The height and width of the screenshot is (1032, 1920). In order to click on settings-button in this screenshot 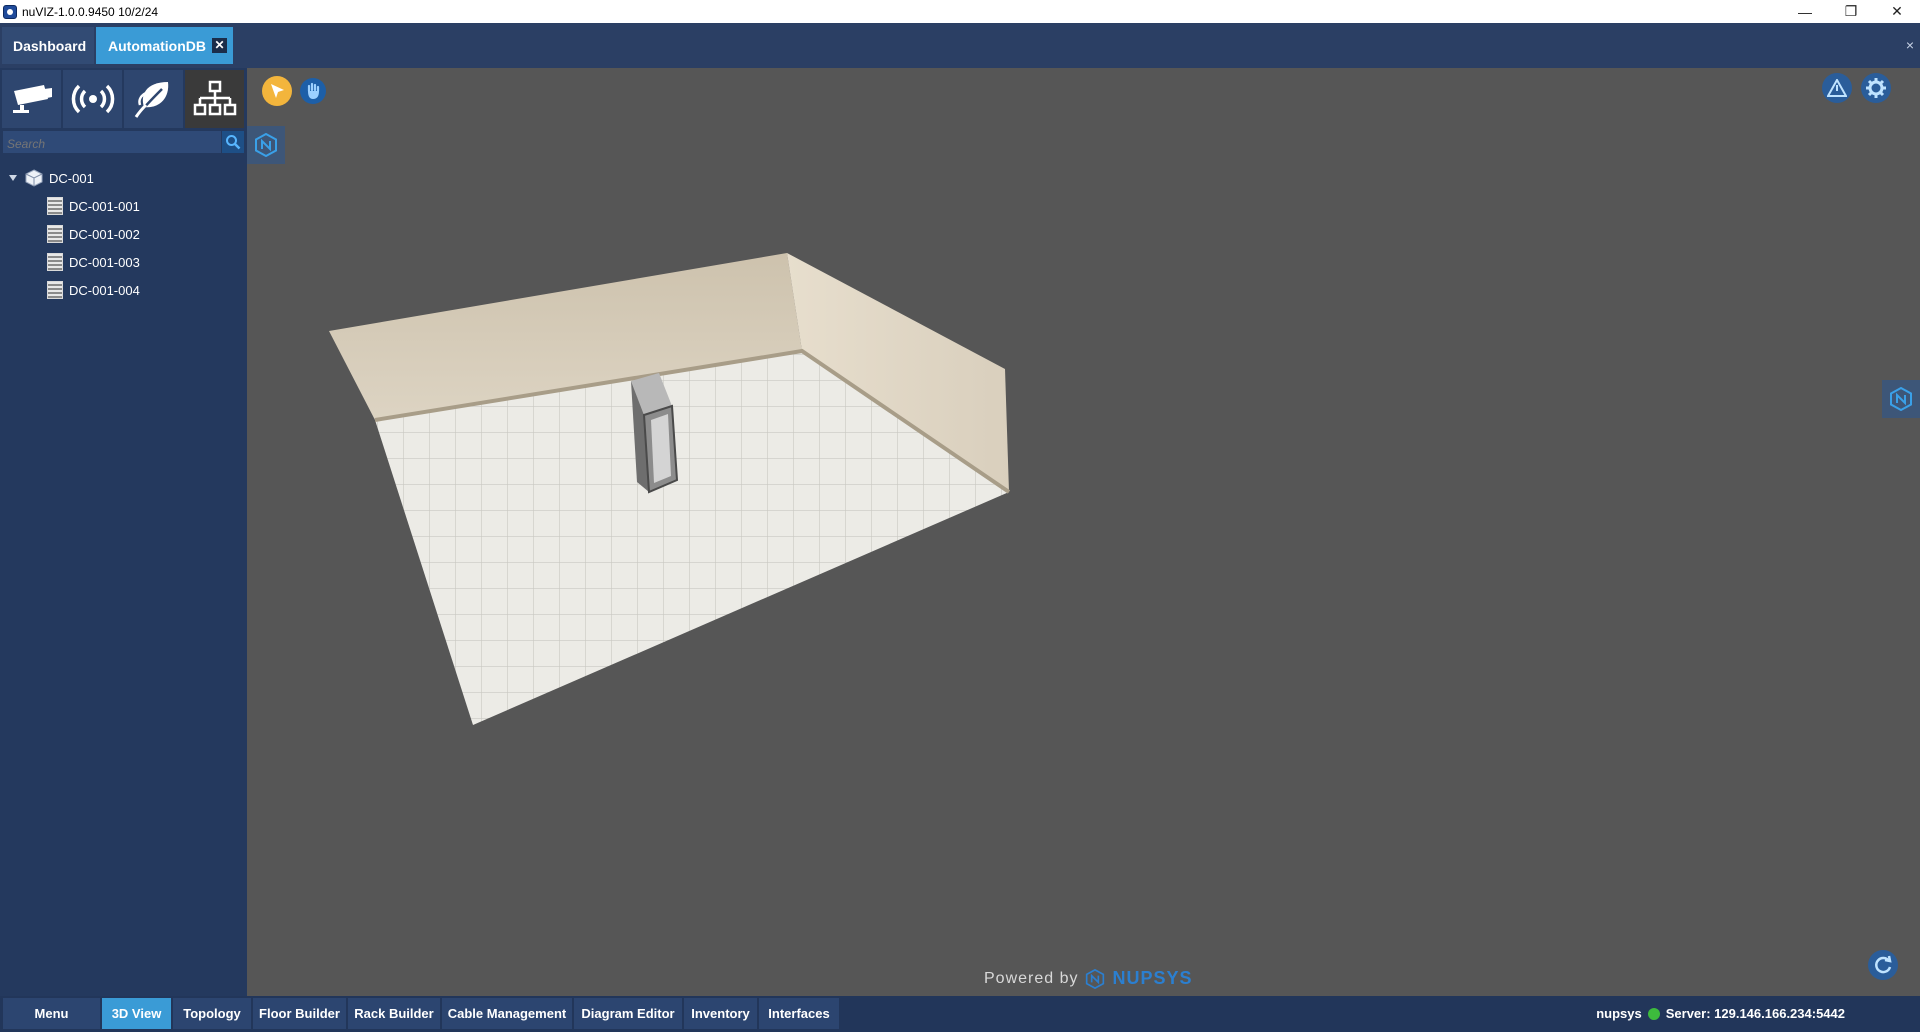, I will do `click(1876, 88)`.